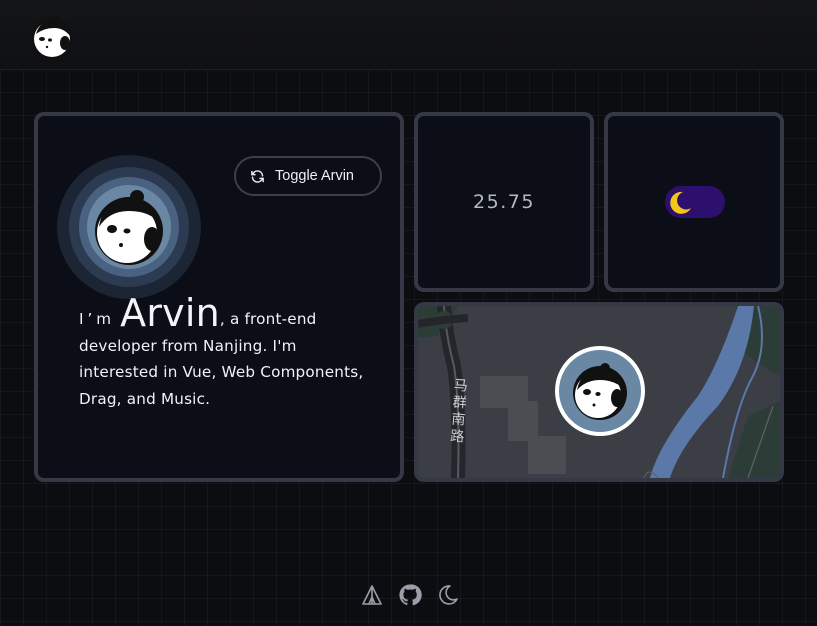 This screenshot has width=817, height=626. I want to click on toggle-arvin-button: Toggle Arvin, so click(308, 176).